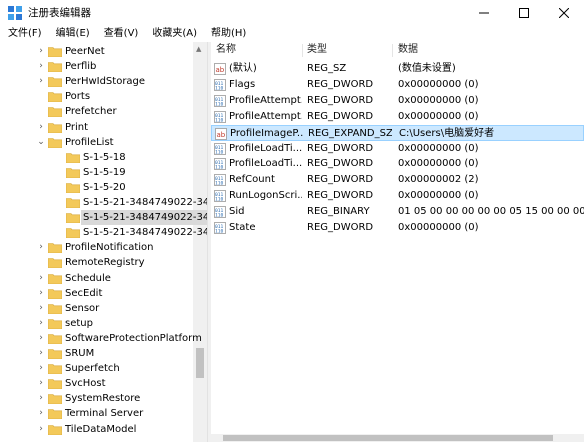 The height and width of the screenshot is (442, 584). I want to click on string-value-icon: ab, so click(221, 133).